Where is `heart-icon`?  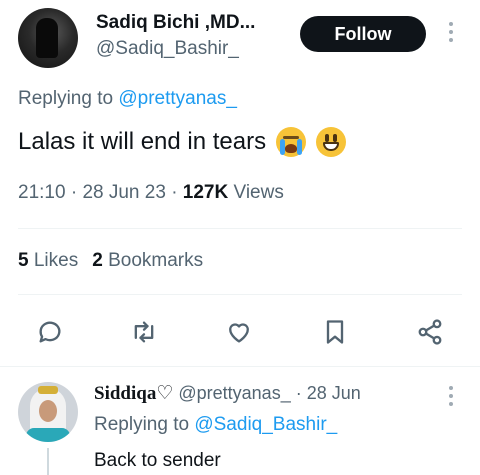
heart-icon is located at coordinates (239, 332).